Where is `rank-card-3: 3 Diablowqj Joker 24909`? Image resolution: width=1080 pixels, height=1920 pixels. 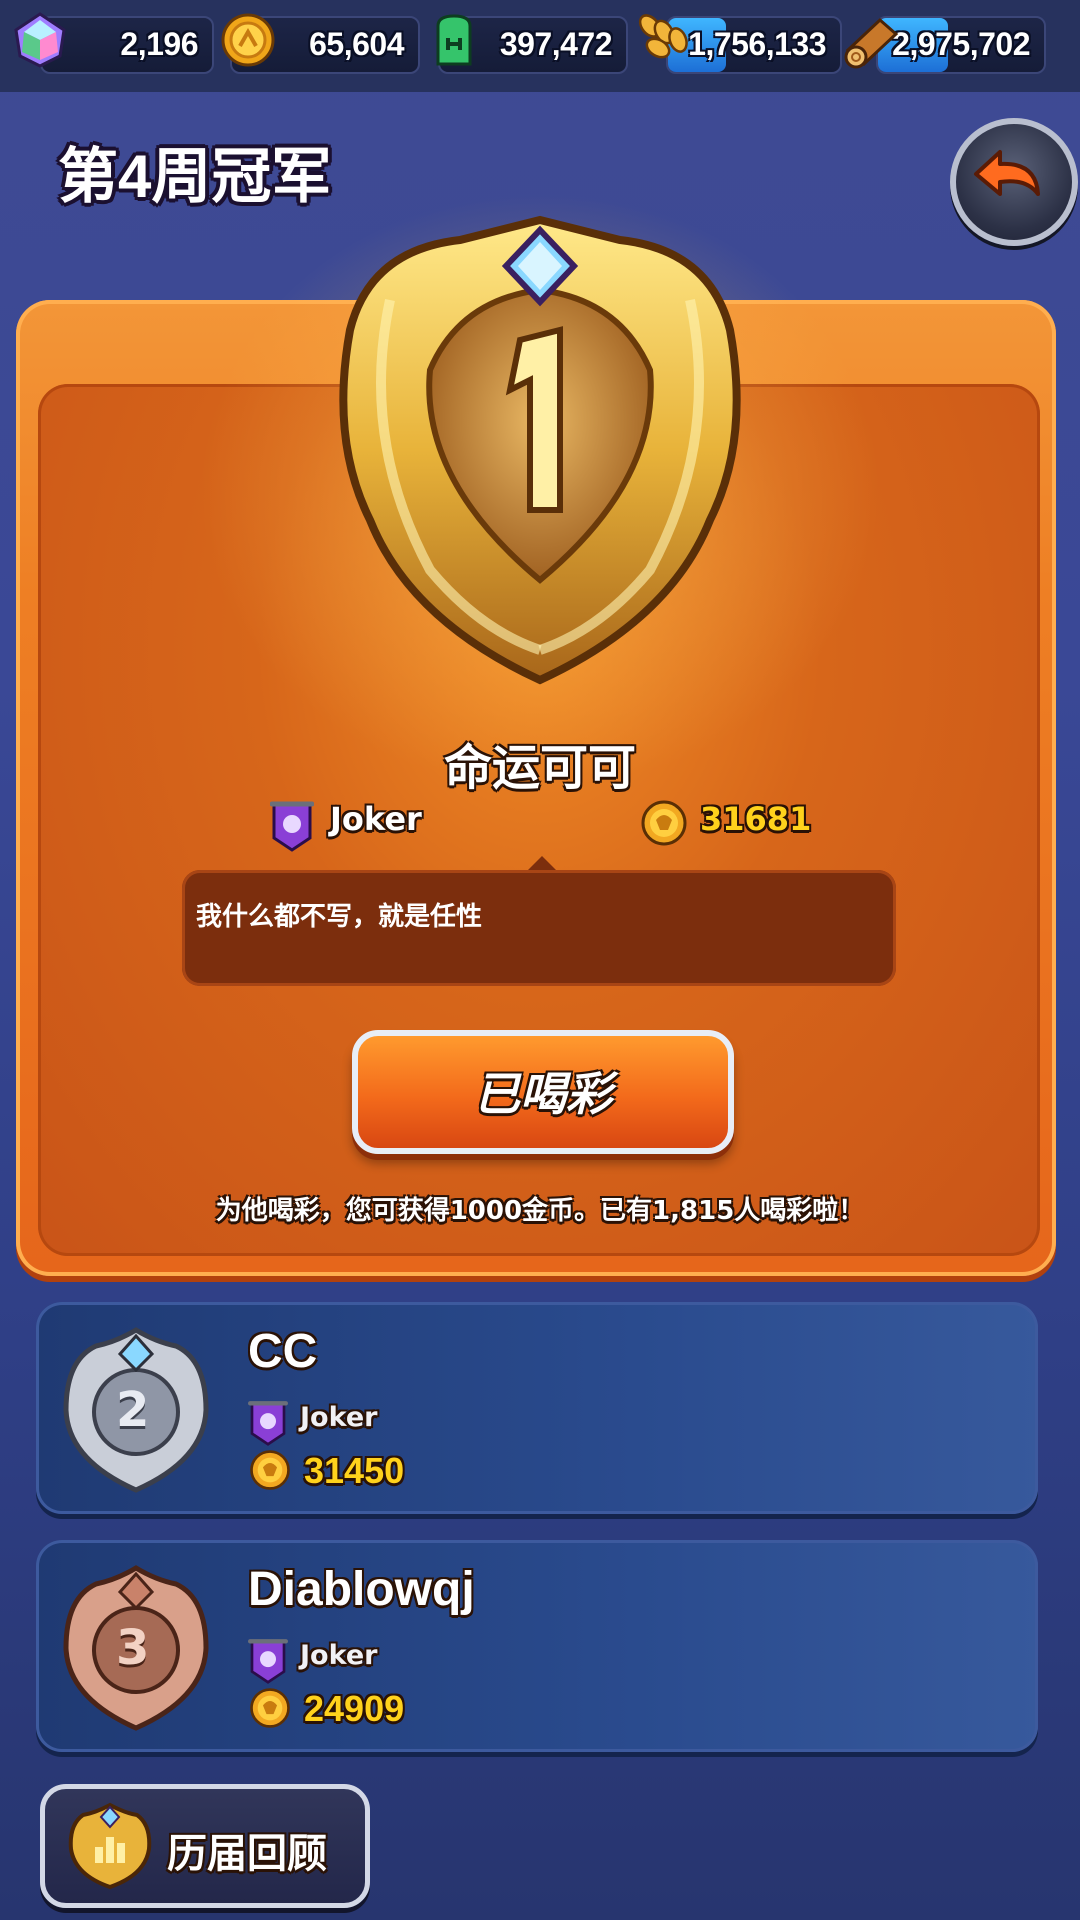
rank-card-3: 3 Diablowqj Joker 24909 is located at coordinates (537, 1646).